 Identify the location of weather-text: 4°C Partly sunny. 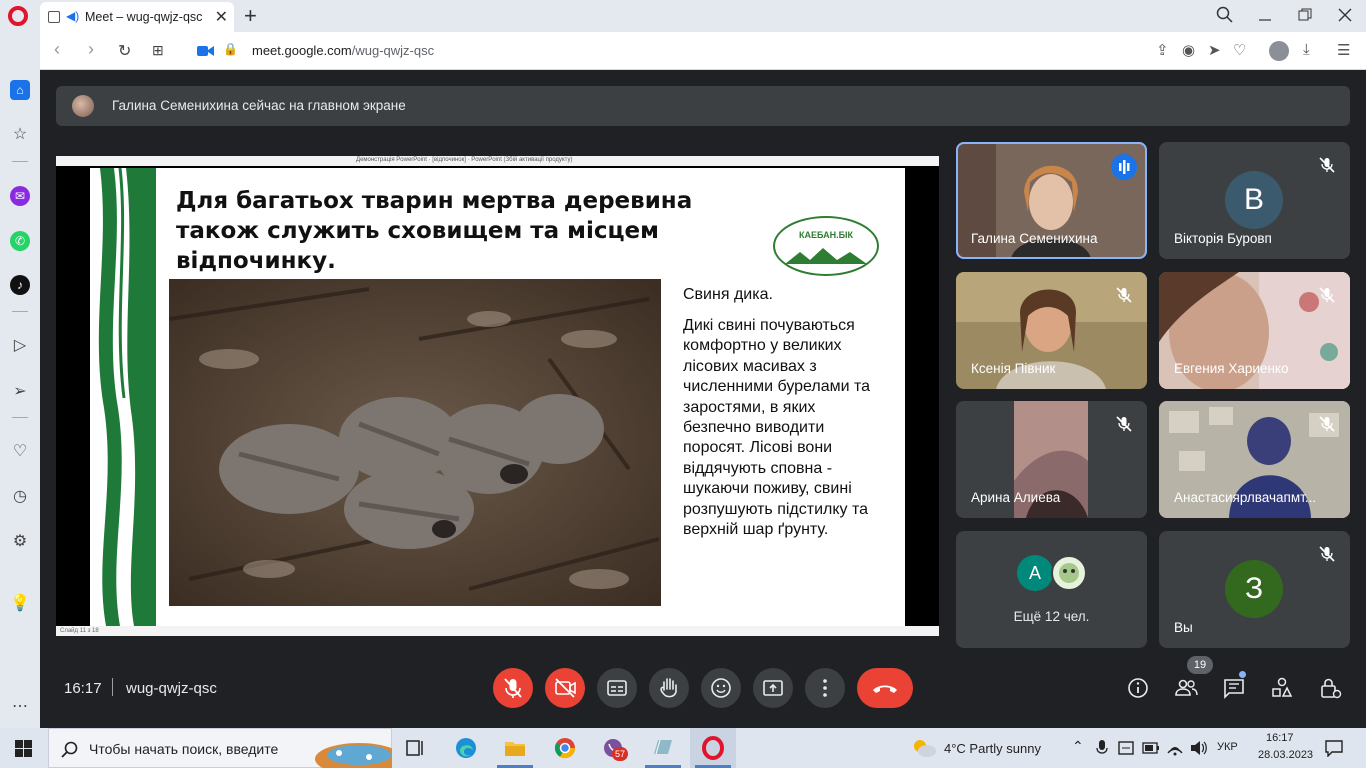
(992, 748).